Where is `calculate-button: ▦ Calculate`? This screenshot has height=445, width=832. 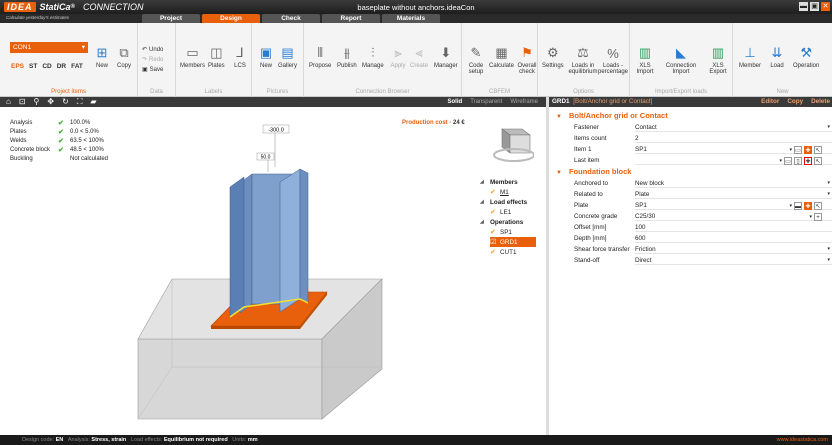 calculate-button: ▦ Calculate is located at coordinates (501, 57).